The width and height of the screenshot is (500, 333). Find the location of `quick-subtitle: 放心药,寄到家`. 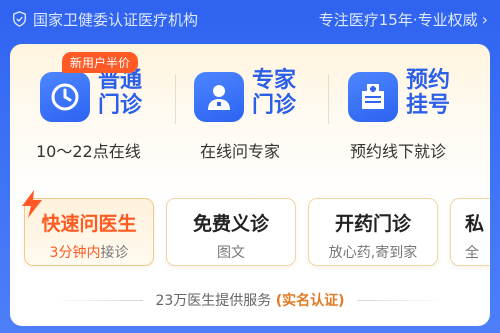

quick-subtitle: 放心药,寄到家 is located at coordinates (373, 253).